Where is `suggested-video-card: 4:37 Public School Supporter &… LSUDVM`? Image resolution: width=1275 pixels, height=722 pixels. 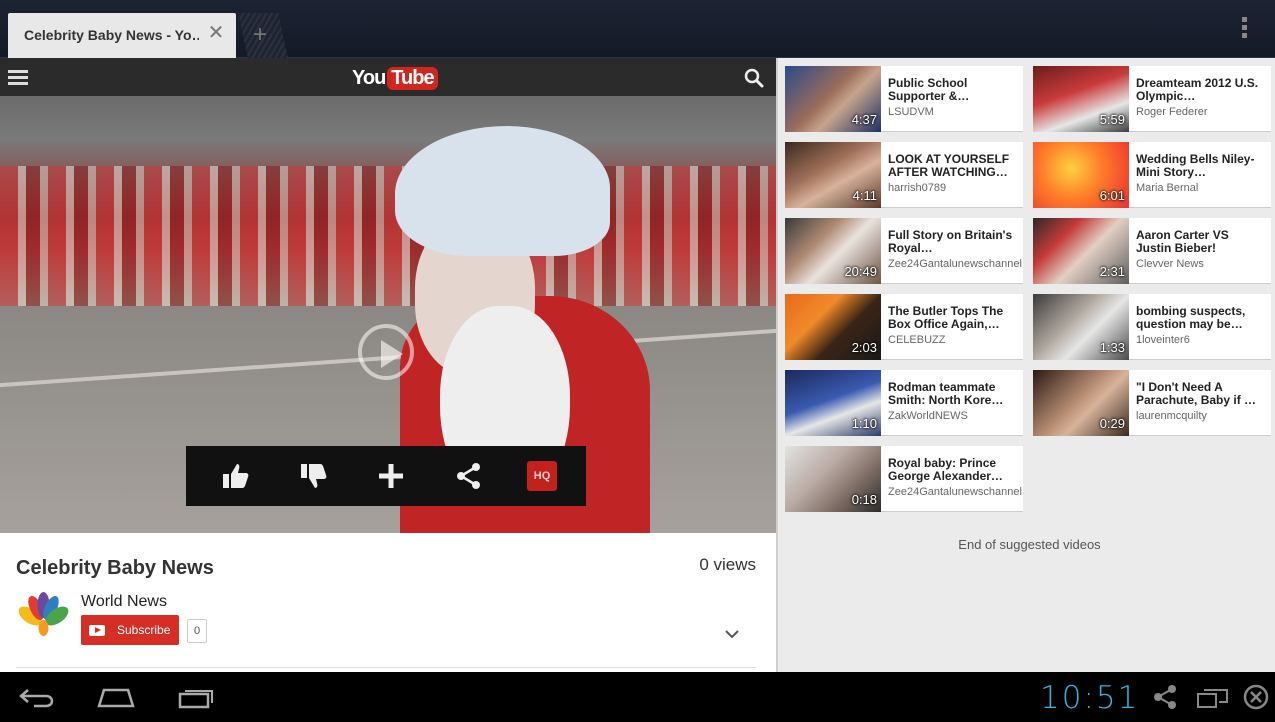
suggested-video-card: 4:37 Public School Supporter &… LSUDVM is located at coordinates (904, 99).